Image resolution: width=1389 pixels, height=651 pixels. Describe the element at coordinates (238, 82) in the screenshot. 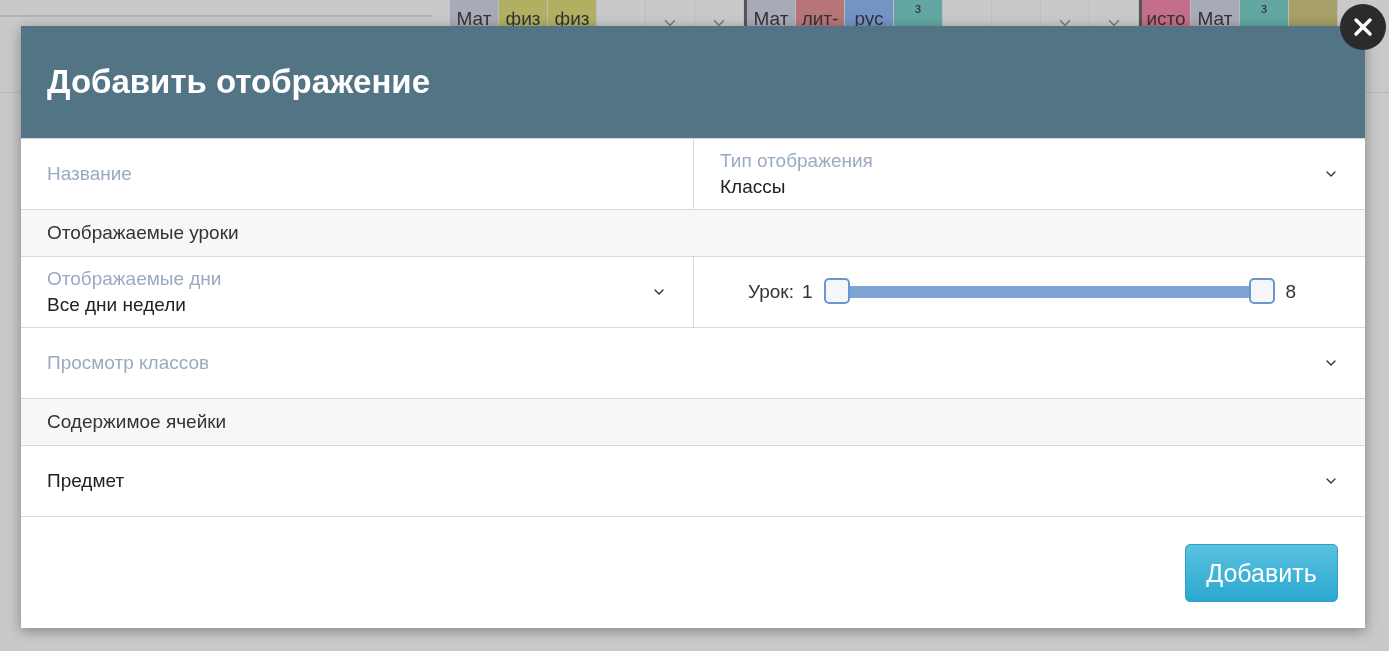

I see `dialog-title: Добавить отображение` at that location.